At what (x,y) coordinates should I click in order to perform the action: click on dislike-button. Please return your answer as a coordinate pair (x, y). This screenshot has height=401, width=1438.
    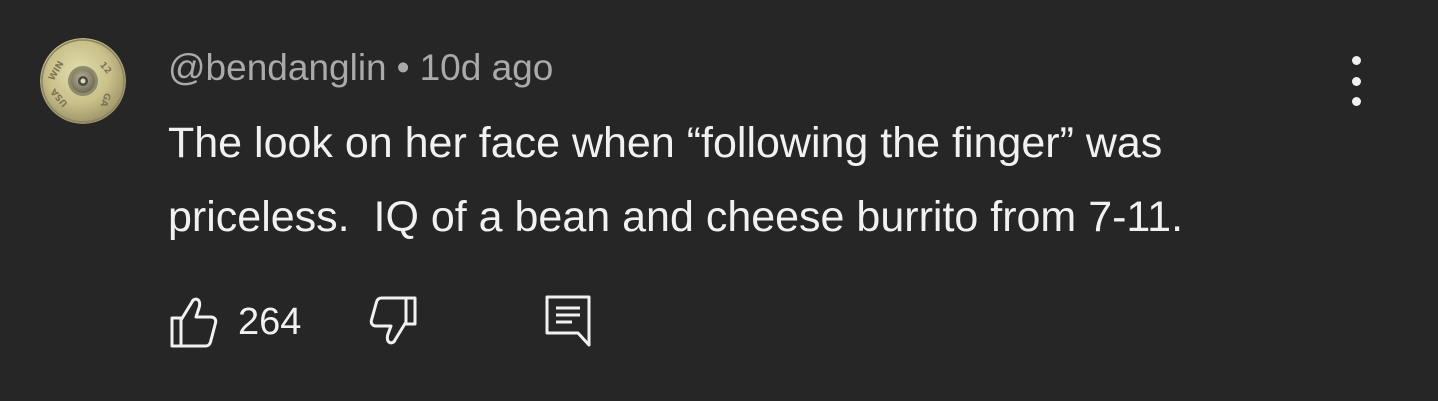
    Looking at the image, I should click on (392, 321).